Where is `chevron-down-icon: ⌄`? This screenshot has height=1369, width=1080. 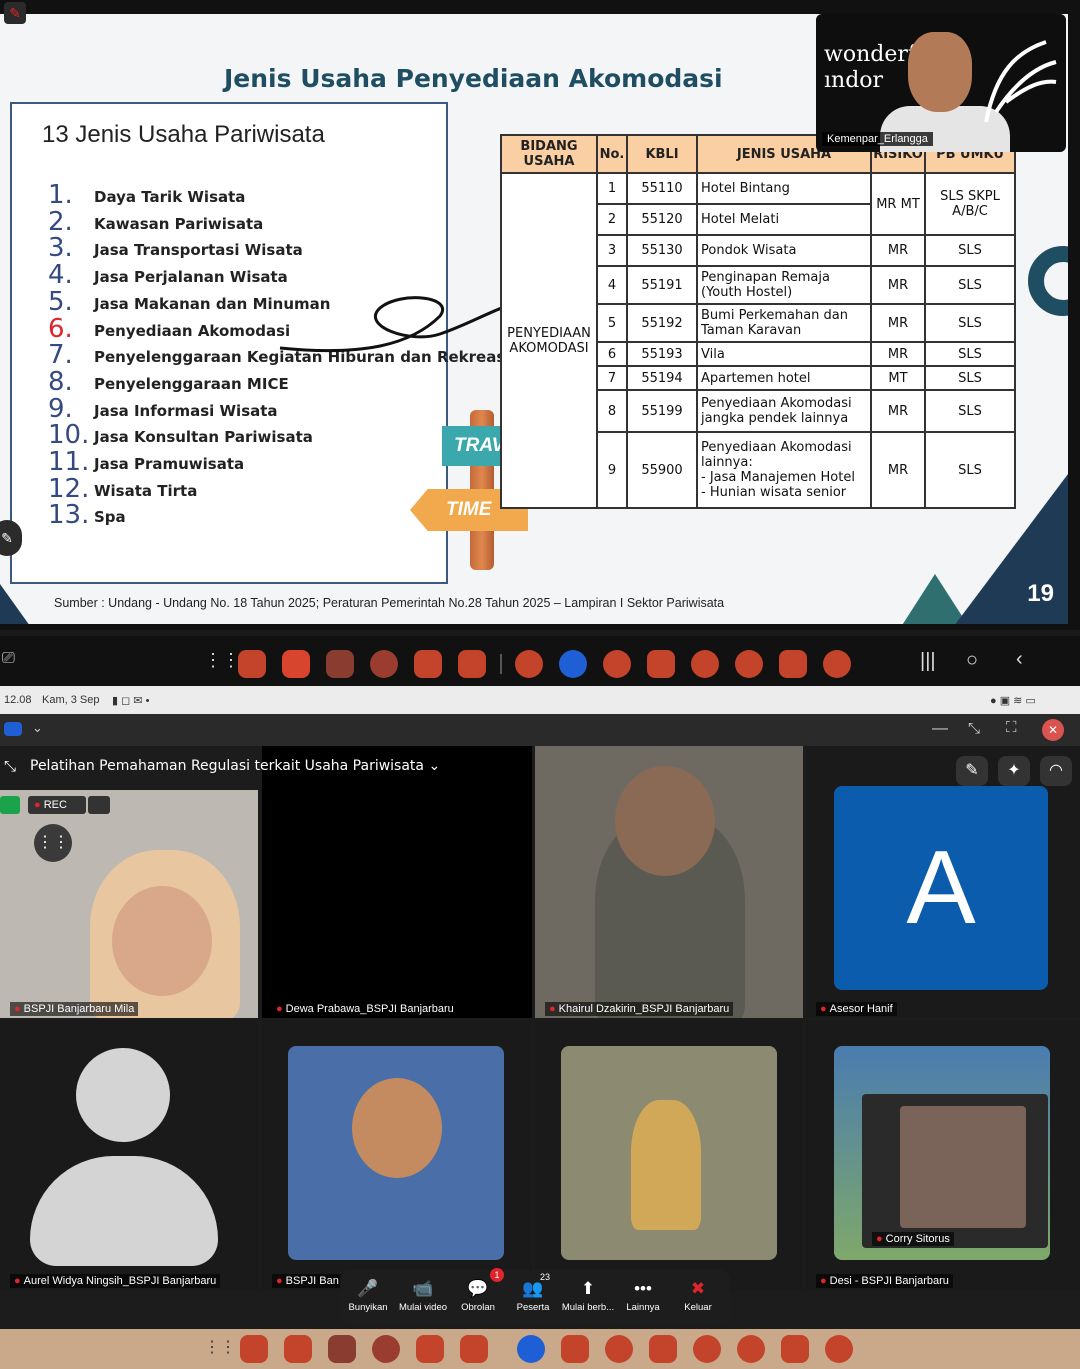
chevron-down-icon: ⌄ is located at coordinates (37, 728).